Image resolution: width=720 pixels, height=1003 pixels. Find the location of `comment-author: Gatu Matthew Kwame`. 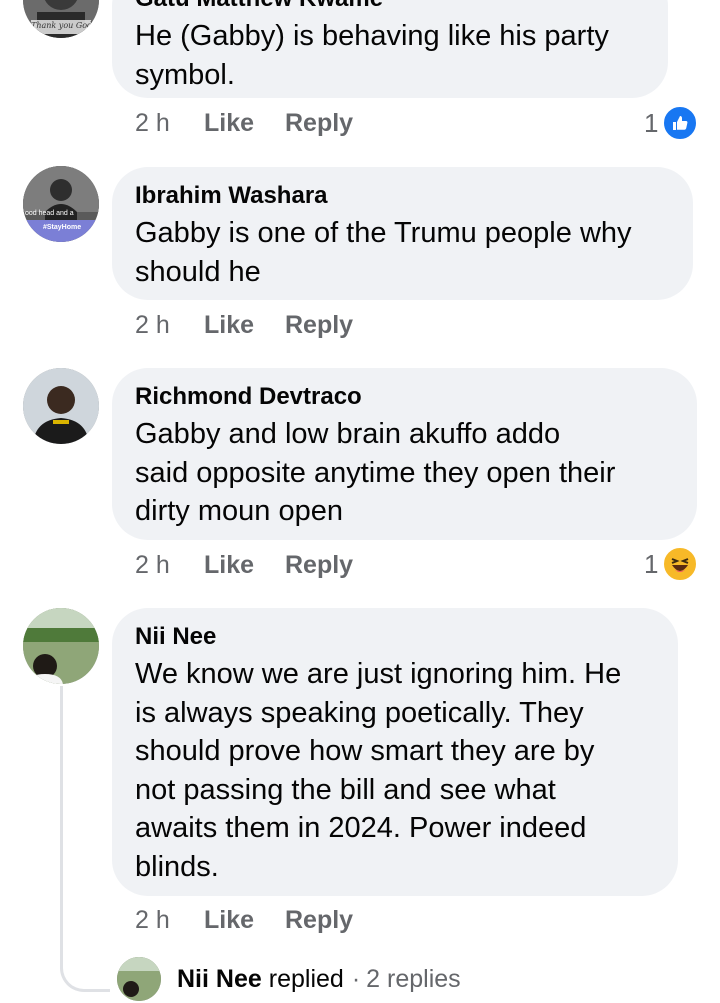

comment-author: Gatu Matthew Kwame is located at coordinates (390, 8).